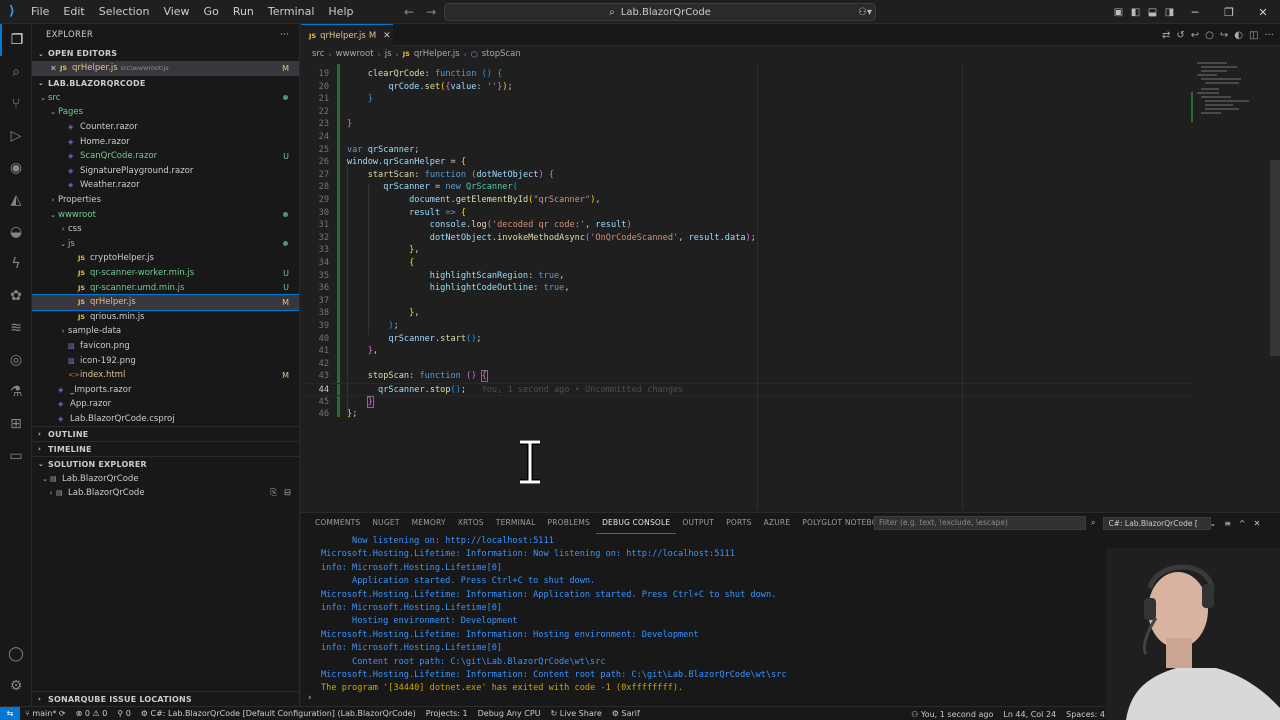 This screenshot has width=1280, height=720. Describe the element at coordinates (16, 360) in the screenshot. I see `copilot-chat-icon: ◎` at that location.